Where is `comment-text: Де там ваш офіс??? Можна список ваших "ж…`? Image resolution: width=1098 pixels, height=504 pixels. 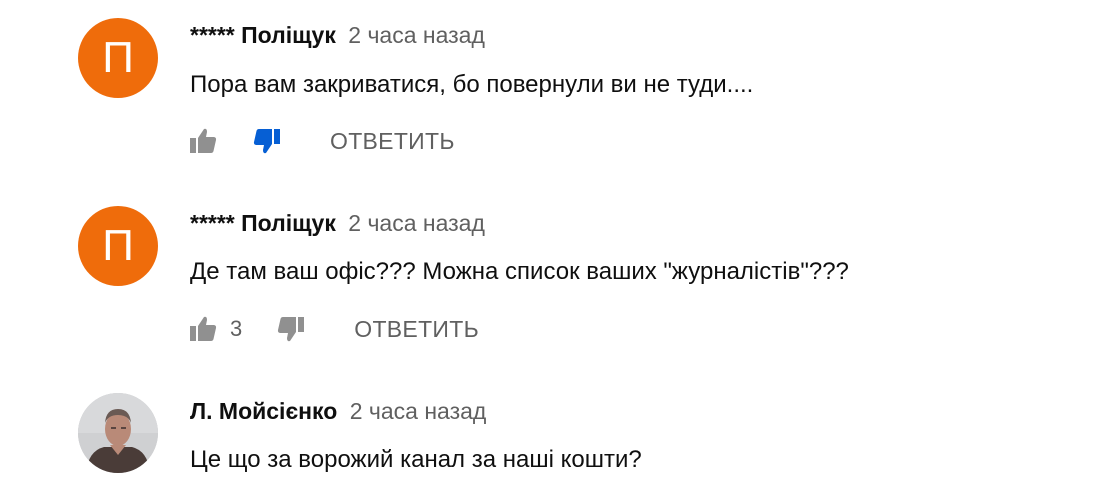 comment-text: Де там ваш офіс??? Можна список ваших "ж… is located at coordinates (519, 271).